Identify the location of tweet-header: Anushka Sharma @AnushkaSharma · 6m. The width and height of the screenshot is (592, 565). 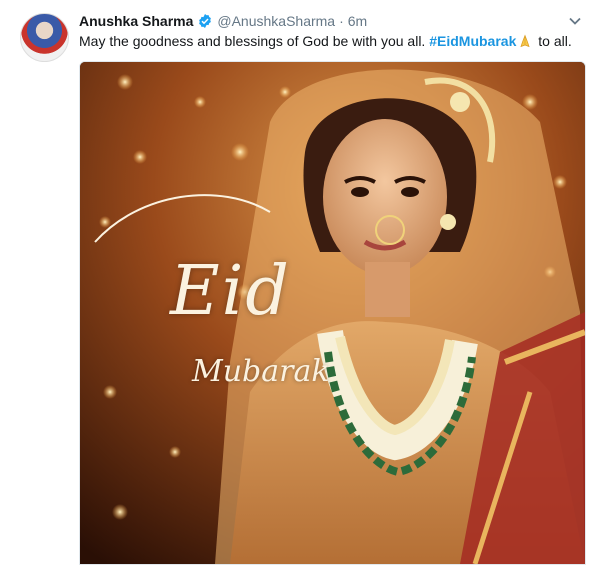
(223, 21).